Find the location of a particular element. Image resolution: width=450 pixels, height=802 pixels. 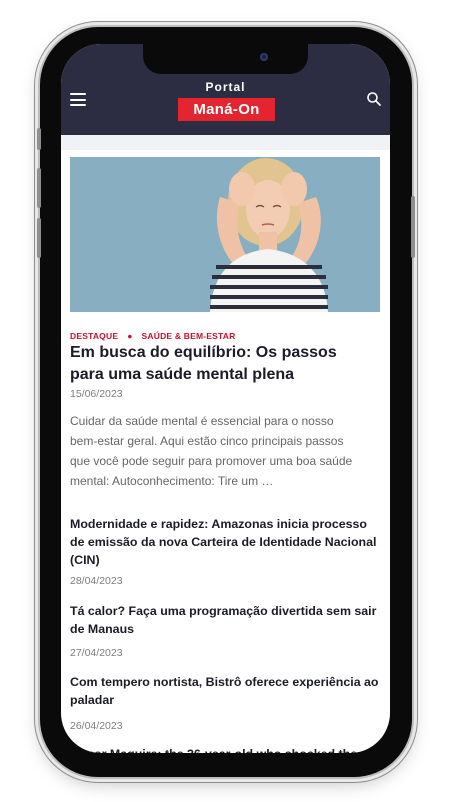

phone-side-button is located at coordinates (39, 139).